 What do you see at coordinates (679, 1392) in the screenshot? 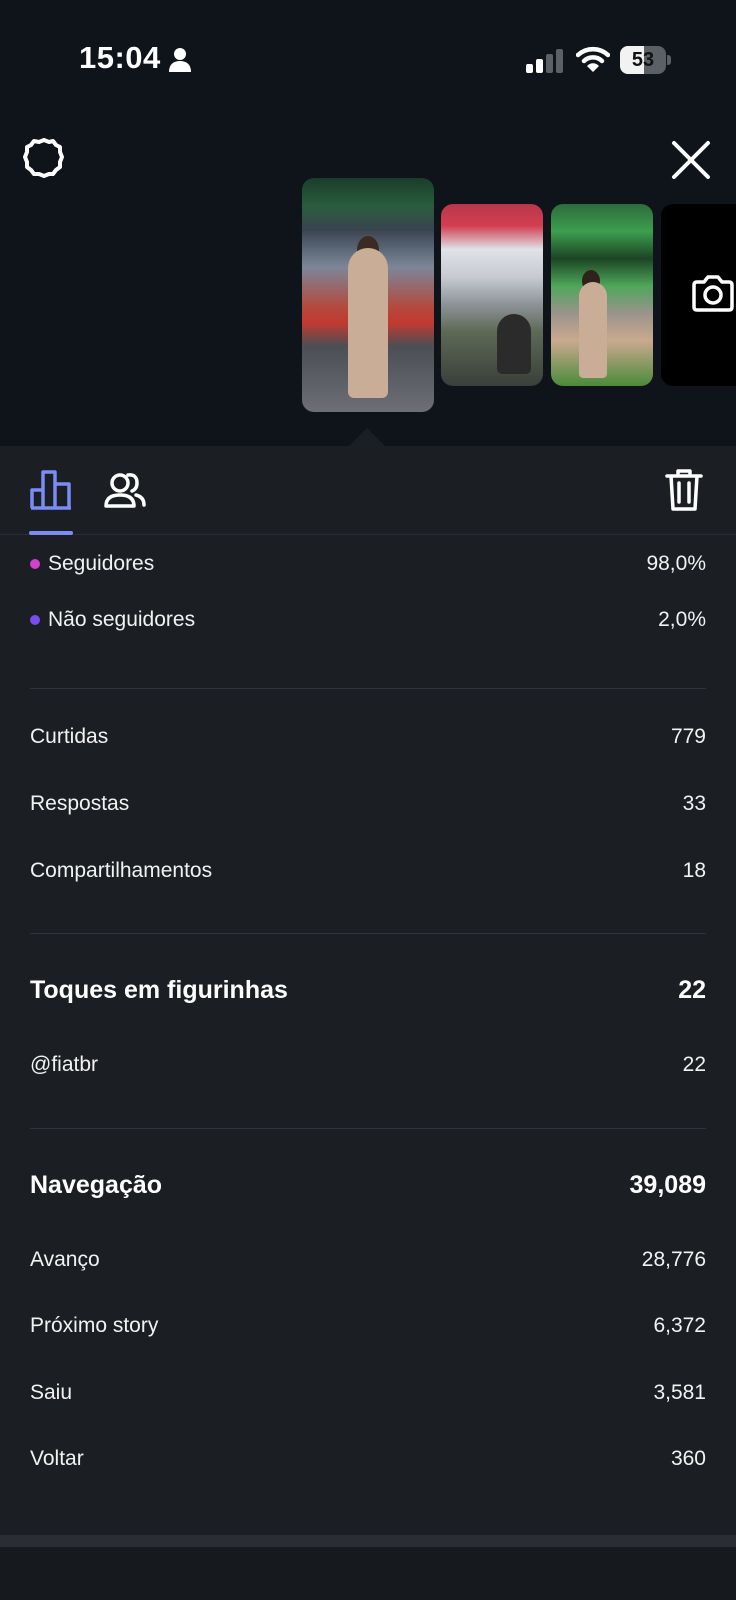
I see `navigation-value: 3,581` at bounding box center [679, 1392].